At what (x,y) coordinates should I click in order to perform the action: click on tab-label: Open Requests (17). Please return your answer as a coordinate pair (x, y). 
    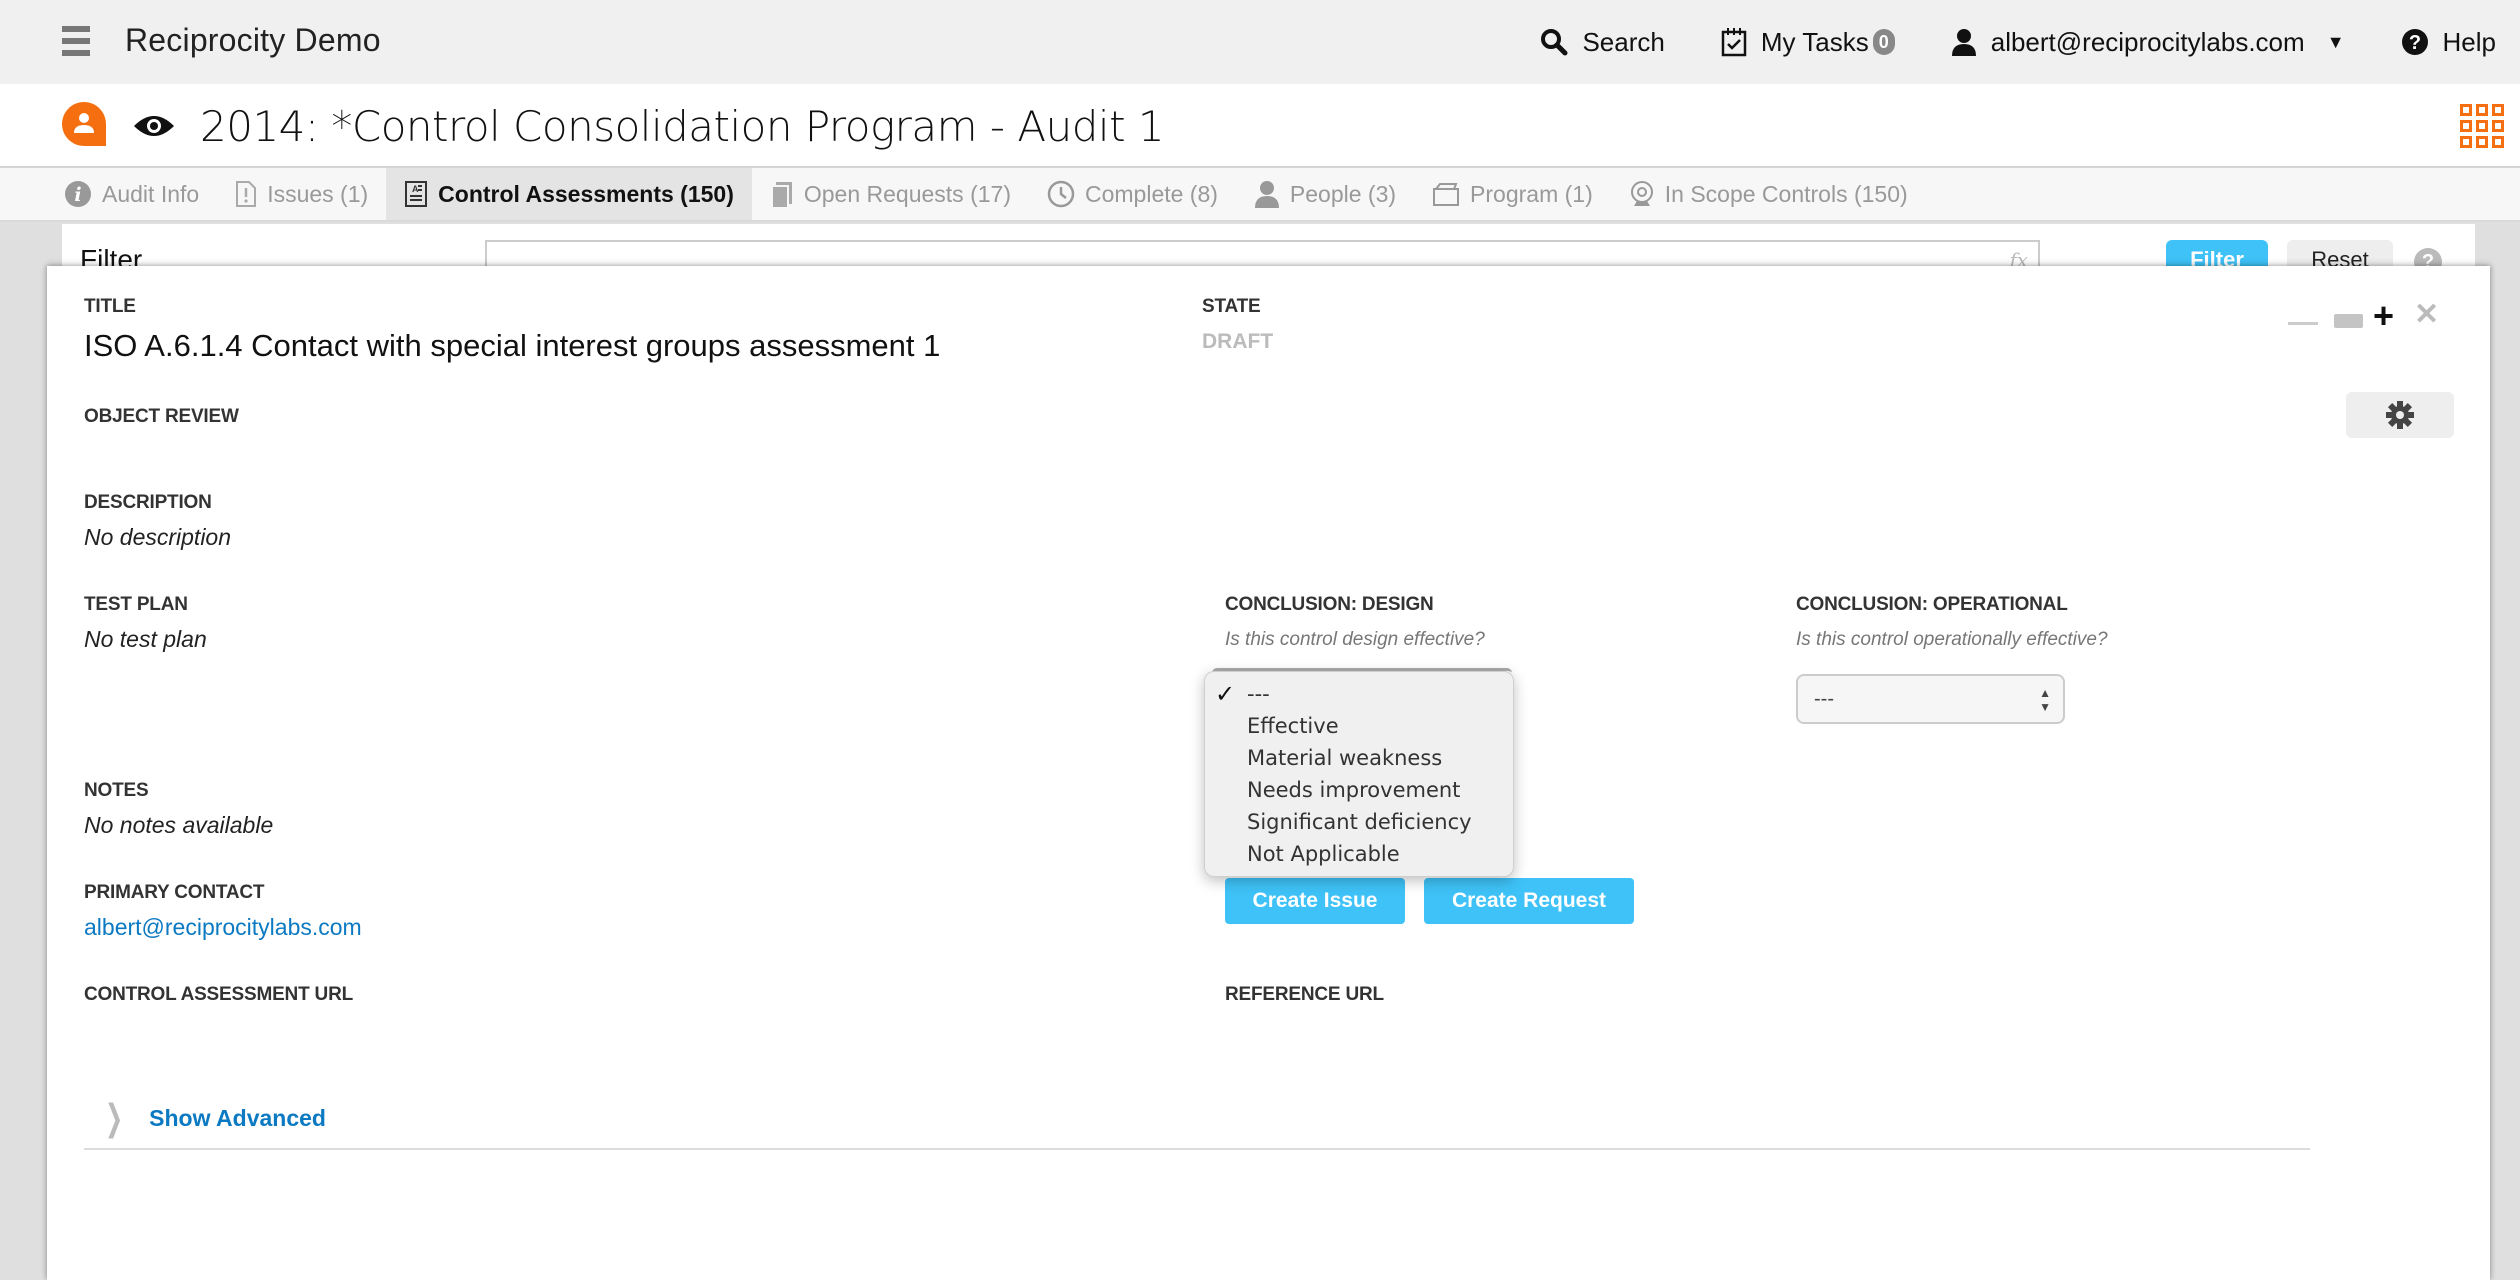
    Looking at the image, I should click on (907, 193).